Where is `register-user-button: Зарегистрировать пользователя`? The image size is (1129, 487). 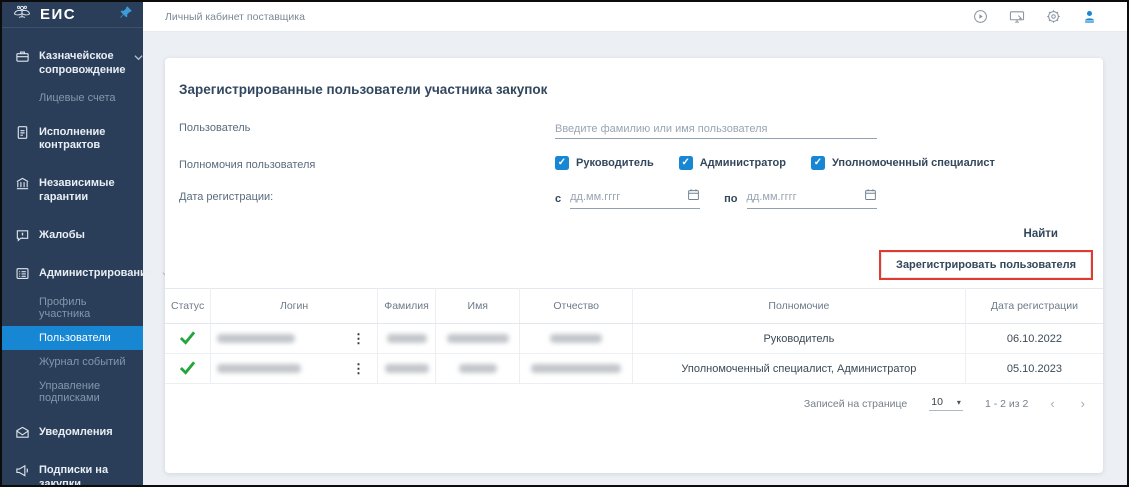 register-user-button: Зарегистрировать пользователя is located at coordinates (986, 265).